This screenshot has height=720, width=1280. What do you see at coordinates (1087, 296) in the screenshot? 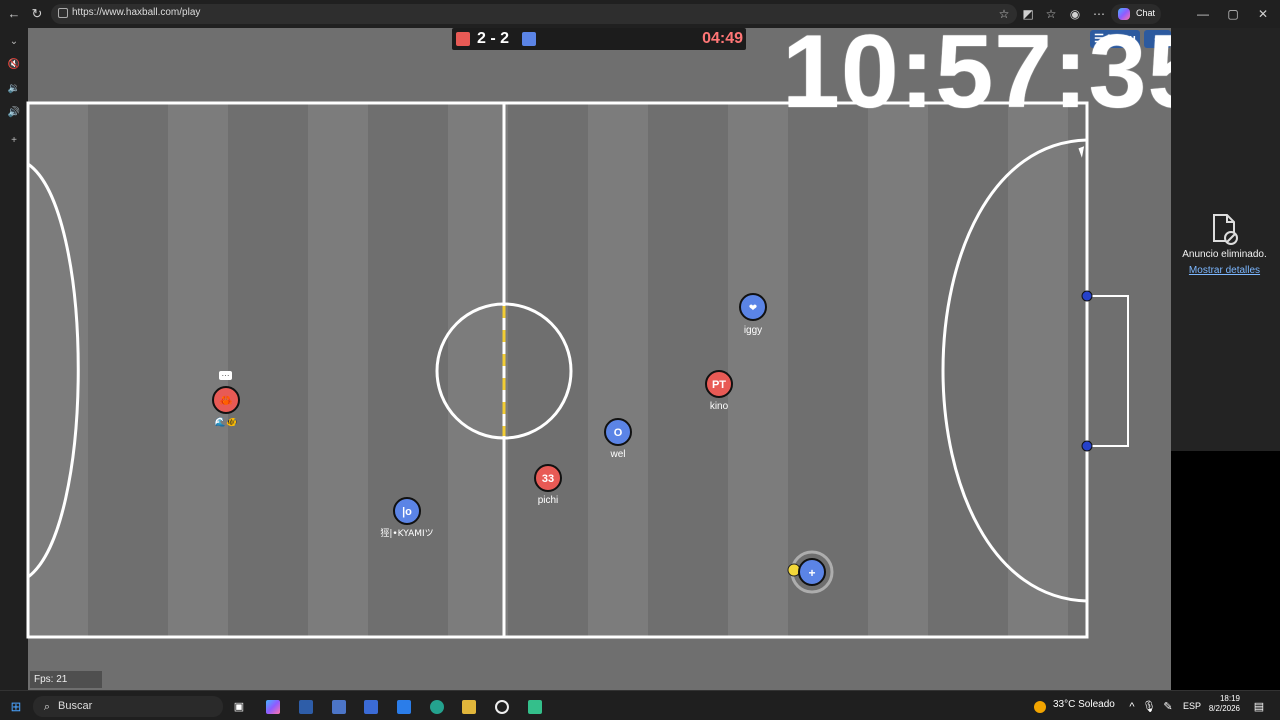
I see `goal-post-top` at bounding box center [1087, 296].